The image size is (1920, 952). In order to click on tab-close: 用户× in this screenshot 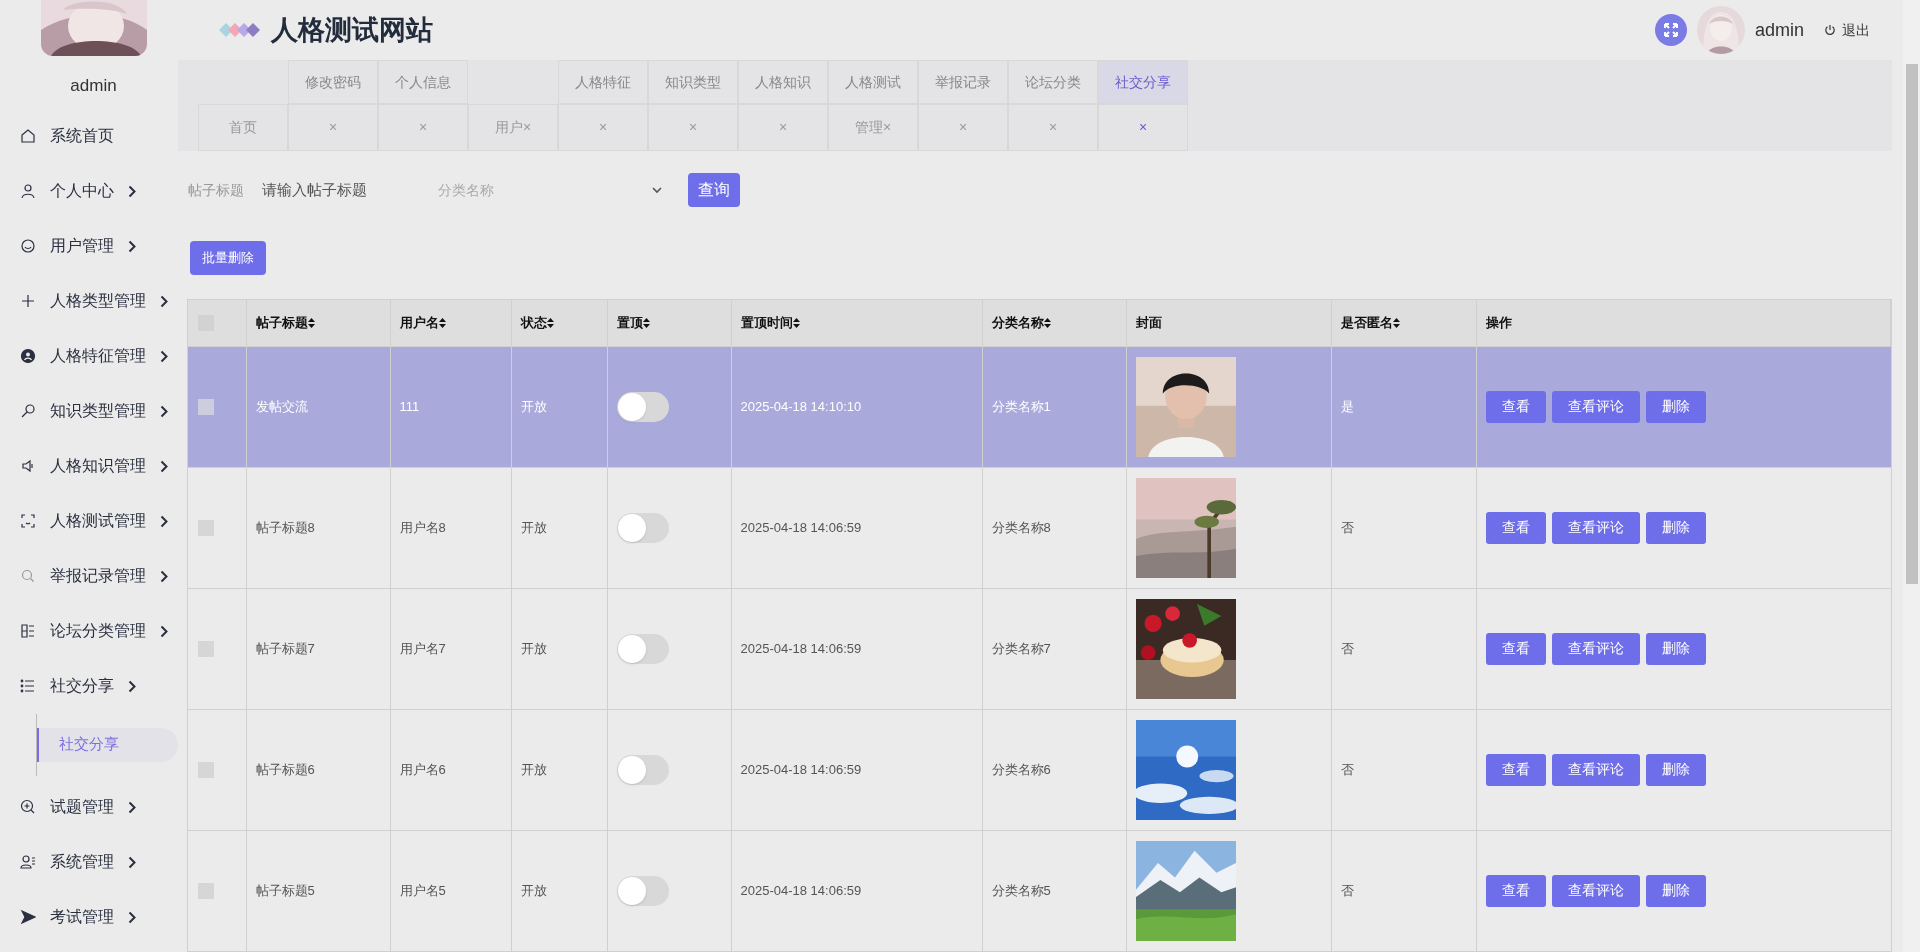, I will do `click(513, 127)`.